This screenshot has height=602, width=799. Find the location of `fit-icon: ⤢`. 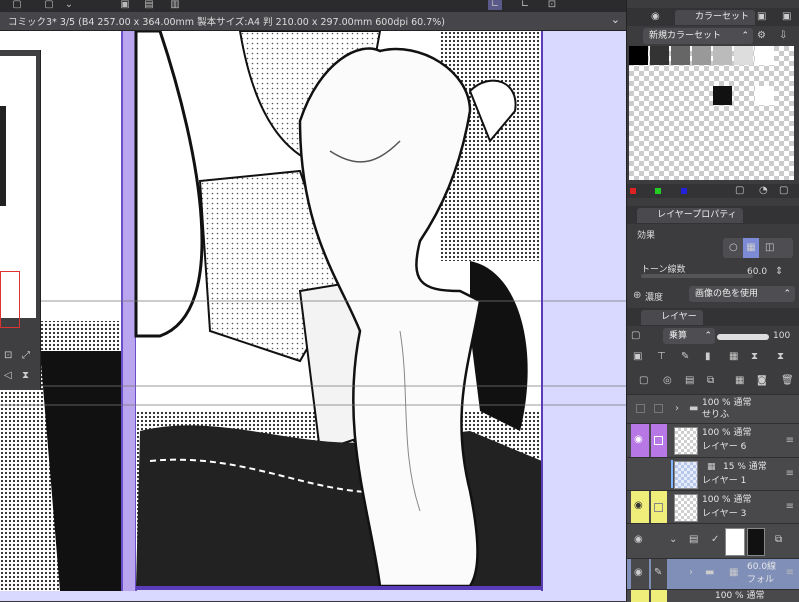

fit-icon: ⤢ is located at coordinates (26, 356).